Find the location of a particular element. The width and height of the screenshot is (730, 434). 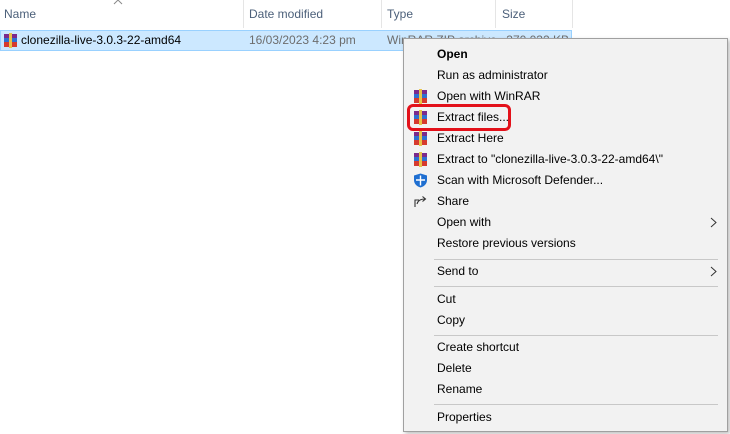

menu-item-label: Open is located at coordinates (452, 54).